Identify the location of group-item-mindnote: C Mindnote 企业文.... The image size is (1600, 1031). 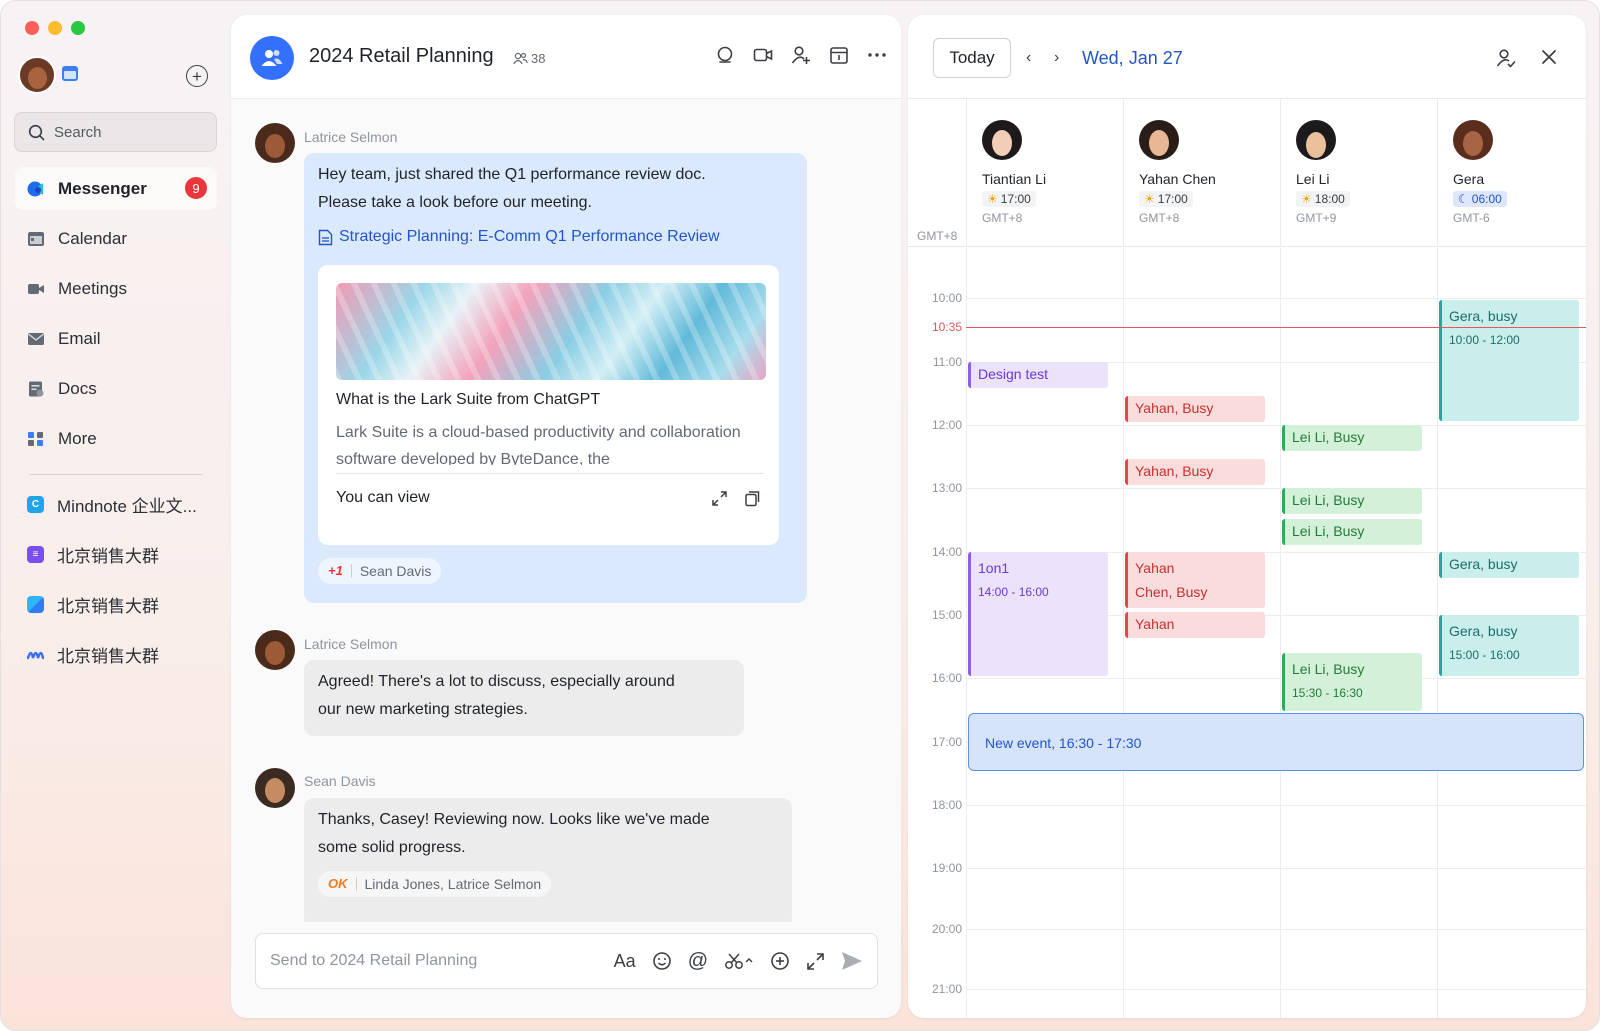
(116, 504).